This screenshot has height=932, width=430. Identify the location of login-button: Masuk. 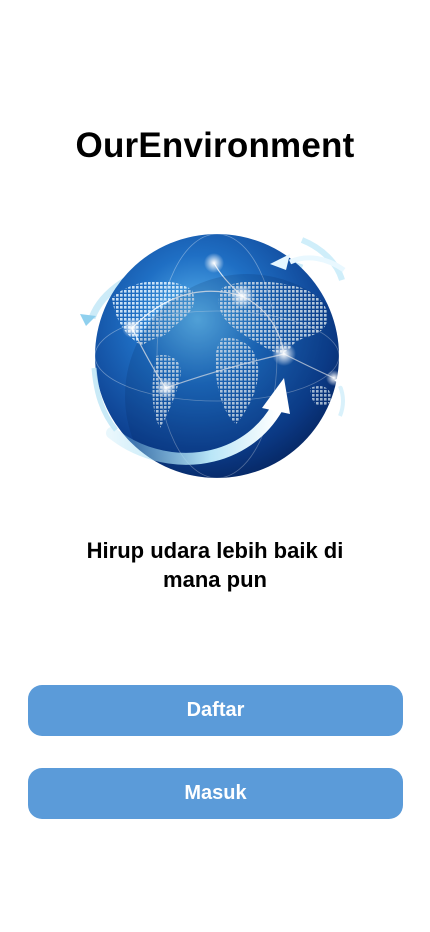
(215, 793).